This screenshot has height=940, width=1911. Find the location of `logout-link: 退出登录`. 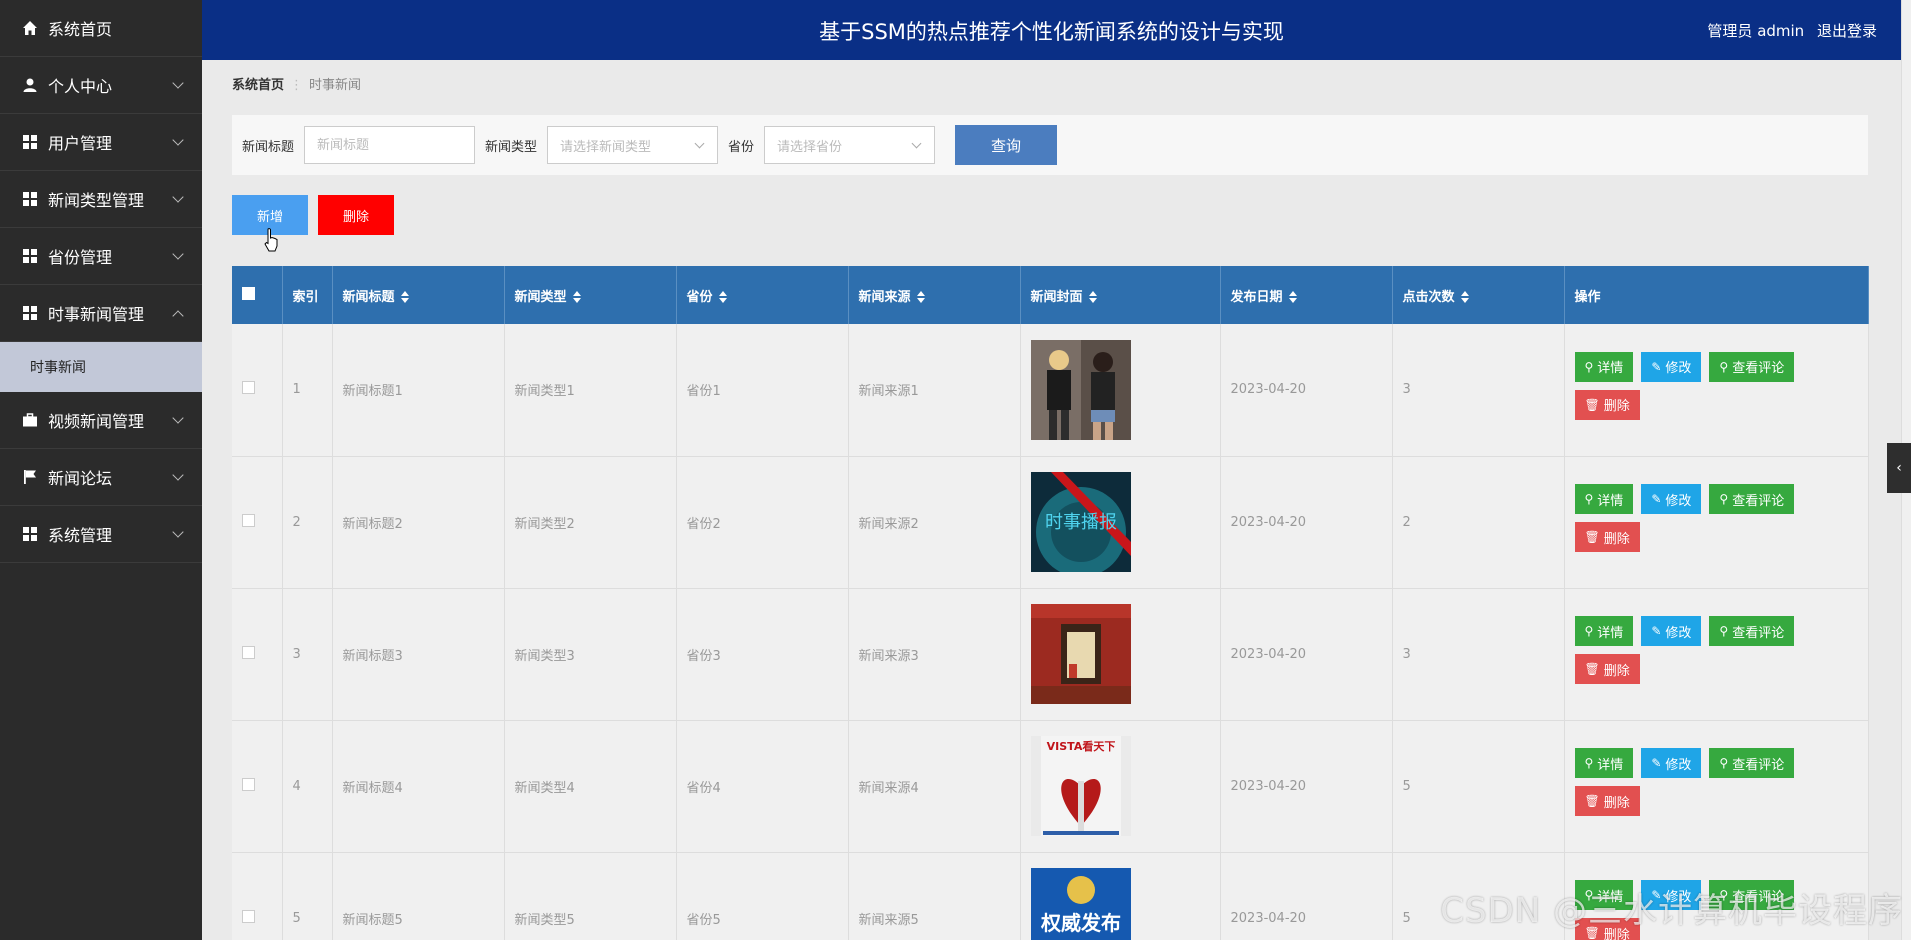

logout-link: 退出登录 is located at coordinates (1847, 31).